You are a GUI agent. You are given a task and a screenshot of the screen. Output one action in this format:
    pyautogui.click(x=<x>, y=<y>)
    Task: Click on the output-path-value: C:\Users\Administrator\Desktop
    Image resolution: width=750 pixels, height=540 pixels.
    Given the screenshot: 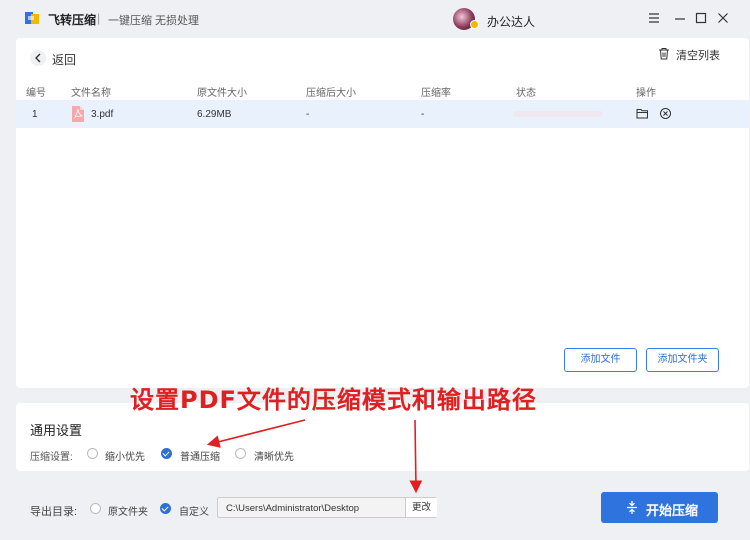 What is the action you would take?
    pyautogui.click(x=293, y=508)
    